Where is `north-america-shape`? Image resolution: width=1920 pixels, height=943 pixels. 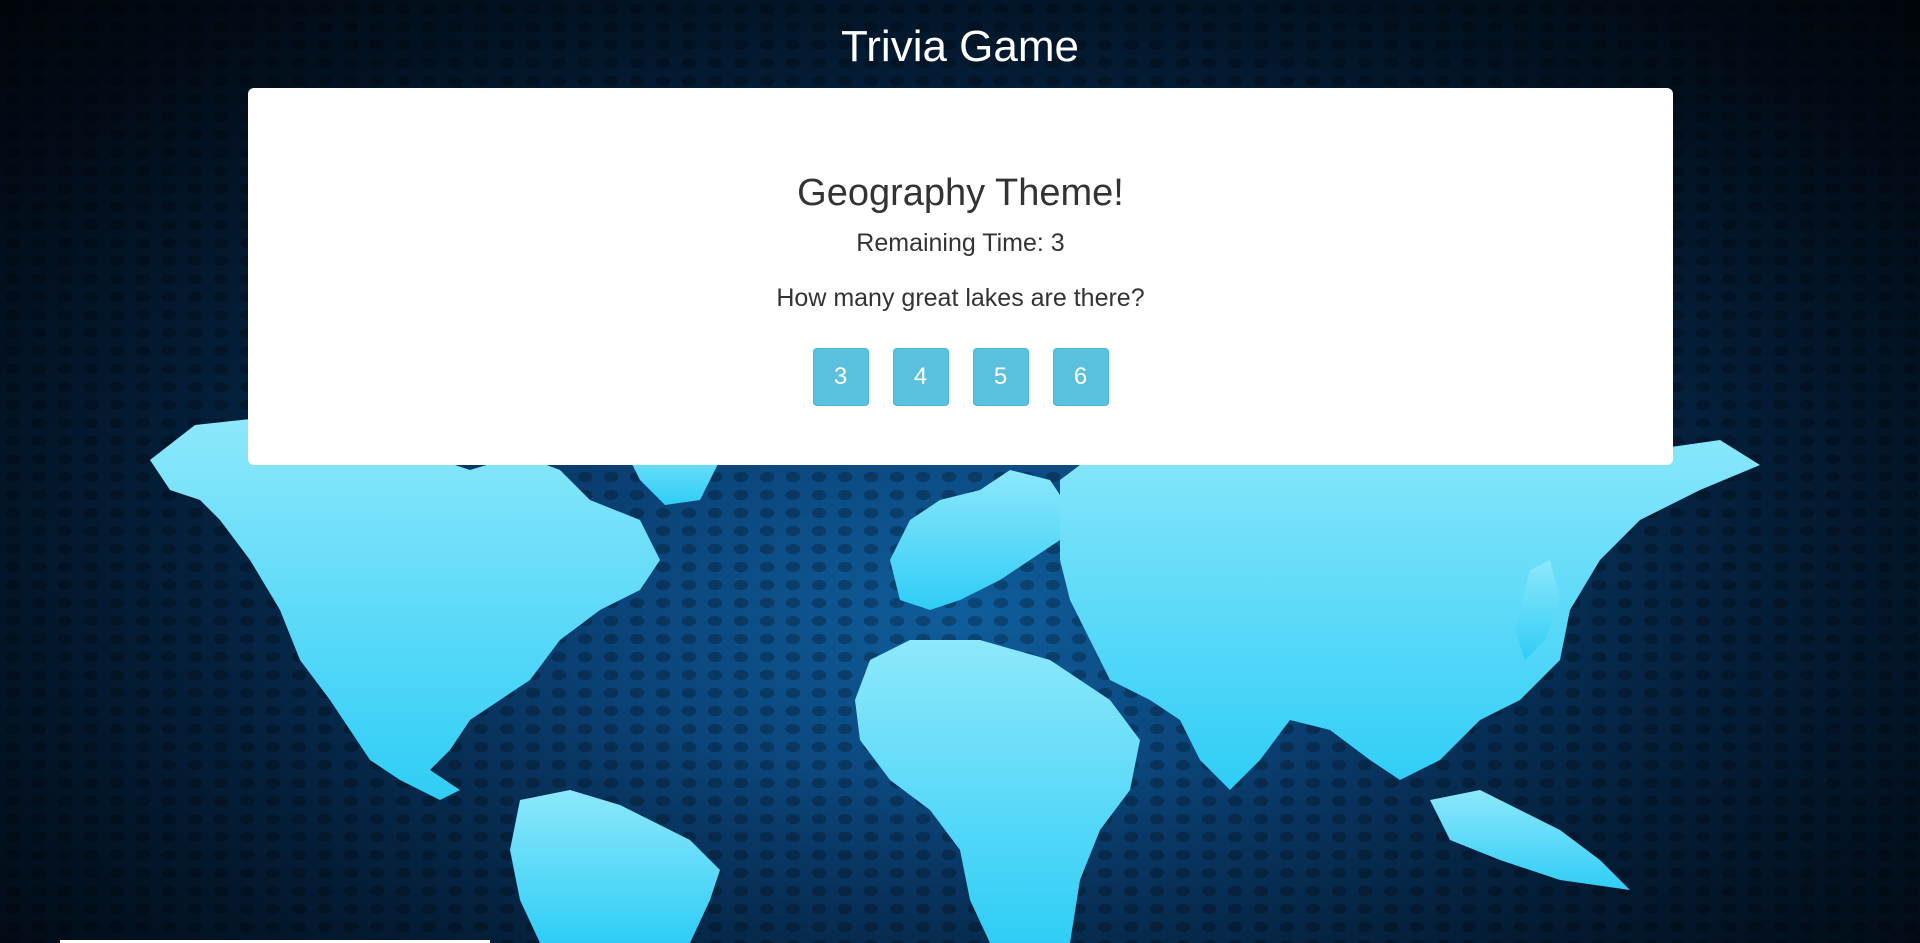
north-america-shape is located at coordinates (405, 609).